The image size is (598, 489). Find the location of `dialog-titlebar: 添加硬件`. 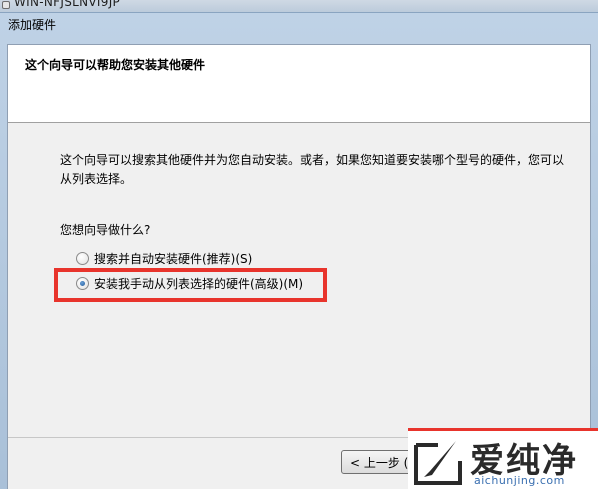

dialog-titlebar: 添加硬件 is located at coordinates (299, 24).